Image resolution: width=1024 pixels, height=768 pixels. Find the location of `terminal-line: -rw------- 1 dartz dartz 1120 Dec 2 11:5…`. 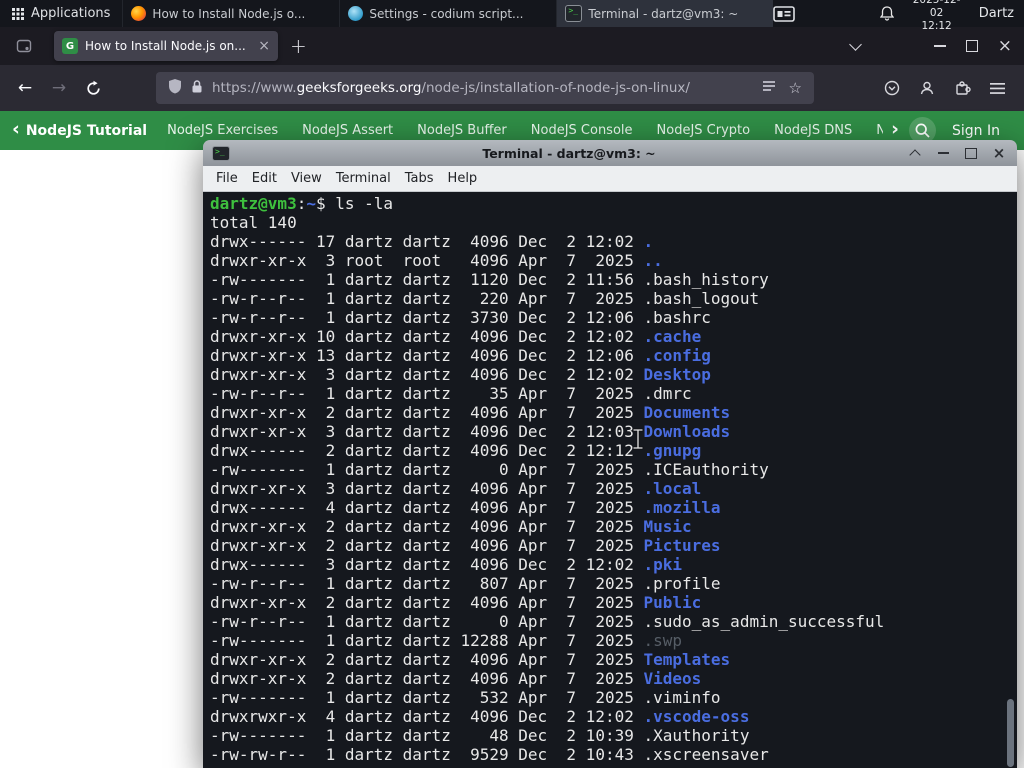

terminal-line: -rw------- 1 dartz dartz 1120 Dec 2 11:5… is located at coordinates (489, 279).